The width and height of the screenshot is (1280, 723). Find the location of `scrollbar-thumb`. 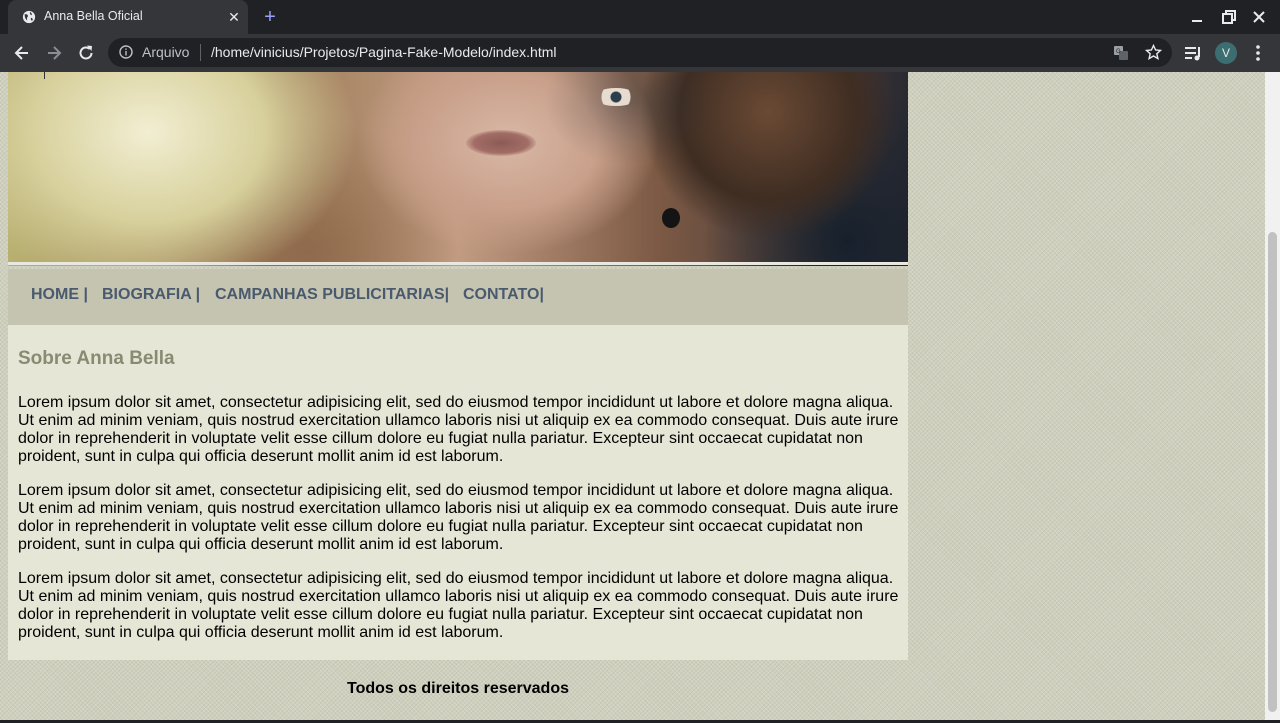

scrollbar-thumb is located at coordinates (1272, 472).